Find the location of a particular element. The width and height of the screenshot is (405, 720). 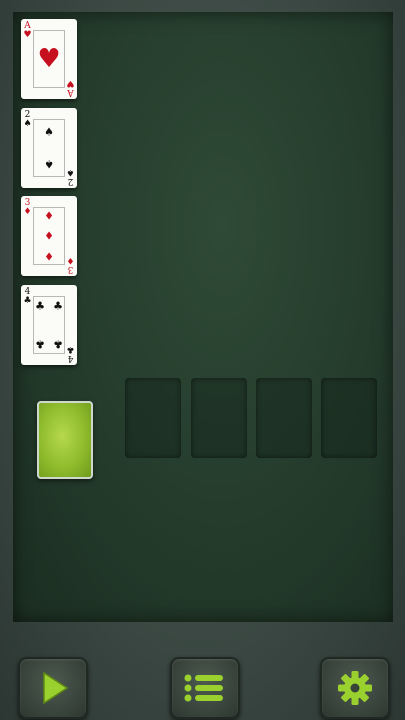

heart-icon: ♥ is located at coordinates (49, 59).